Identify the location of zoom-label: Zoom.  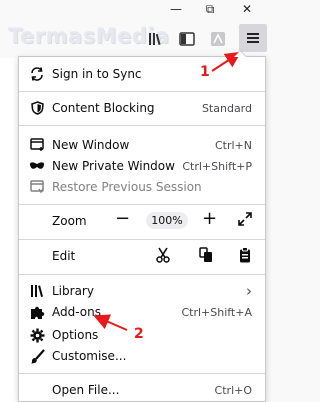
(69, 221).